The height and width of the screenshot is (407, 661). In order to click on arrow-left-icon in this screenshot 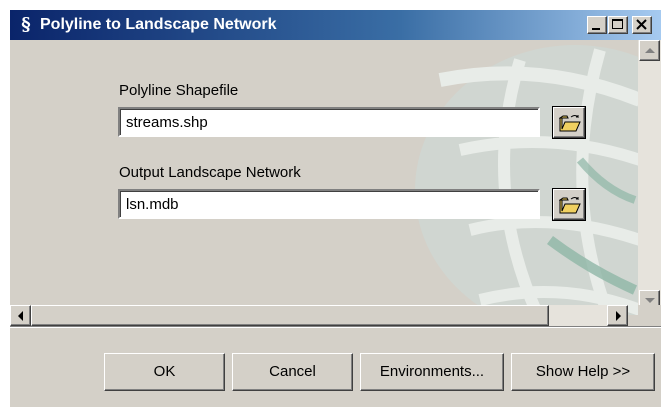, I will do `click(20, 316)`.